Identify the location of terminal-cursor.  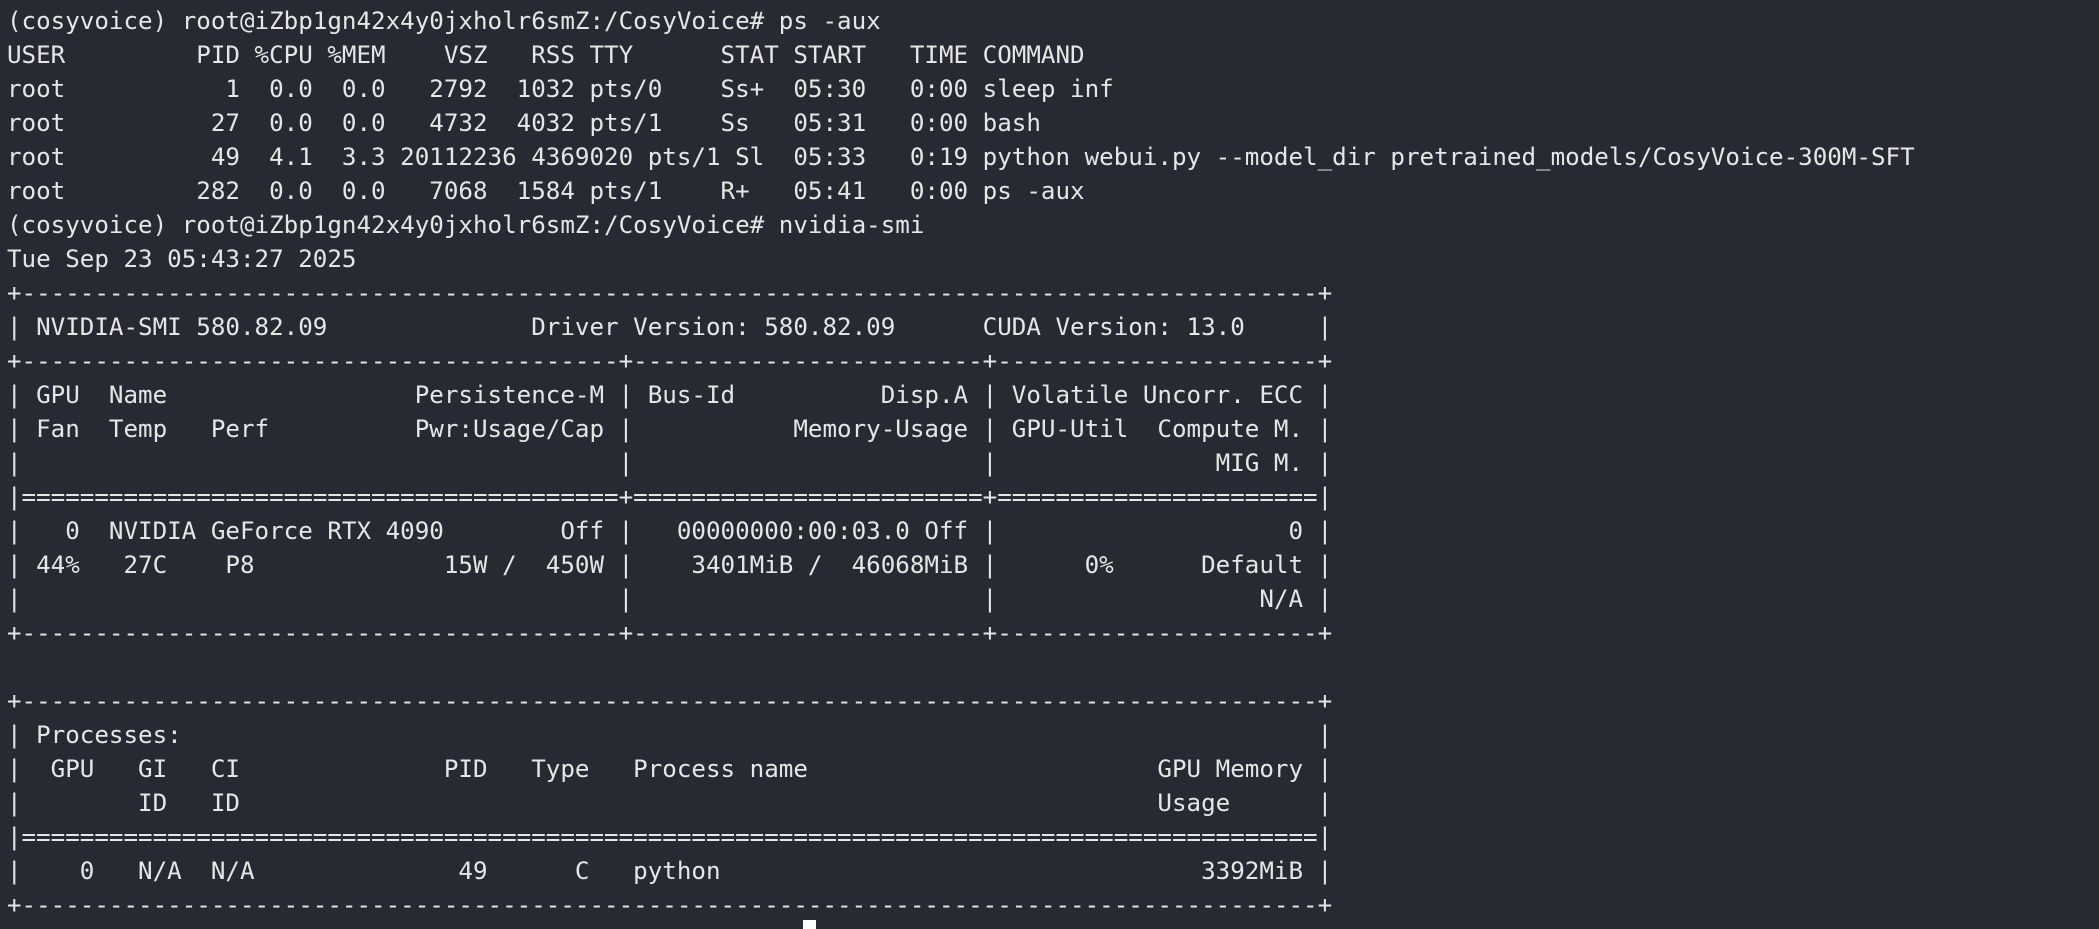
(809, 924).